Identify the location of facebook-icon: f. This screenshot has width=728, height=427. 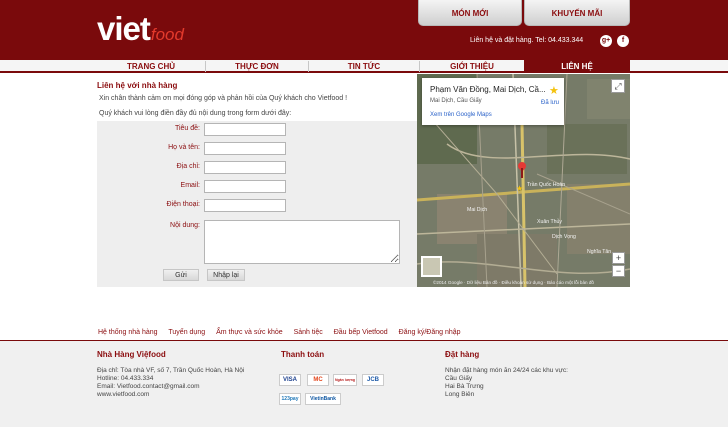
(623, 41).